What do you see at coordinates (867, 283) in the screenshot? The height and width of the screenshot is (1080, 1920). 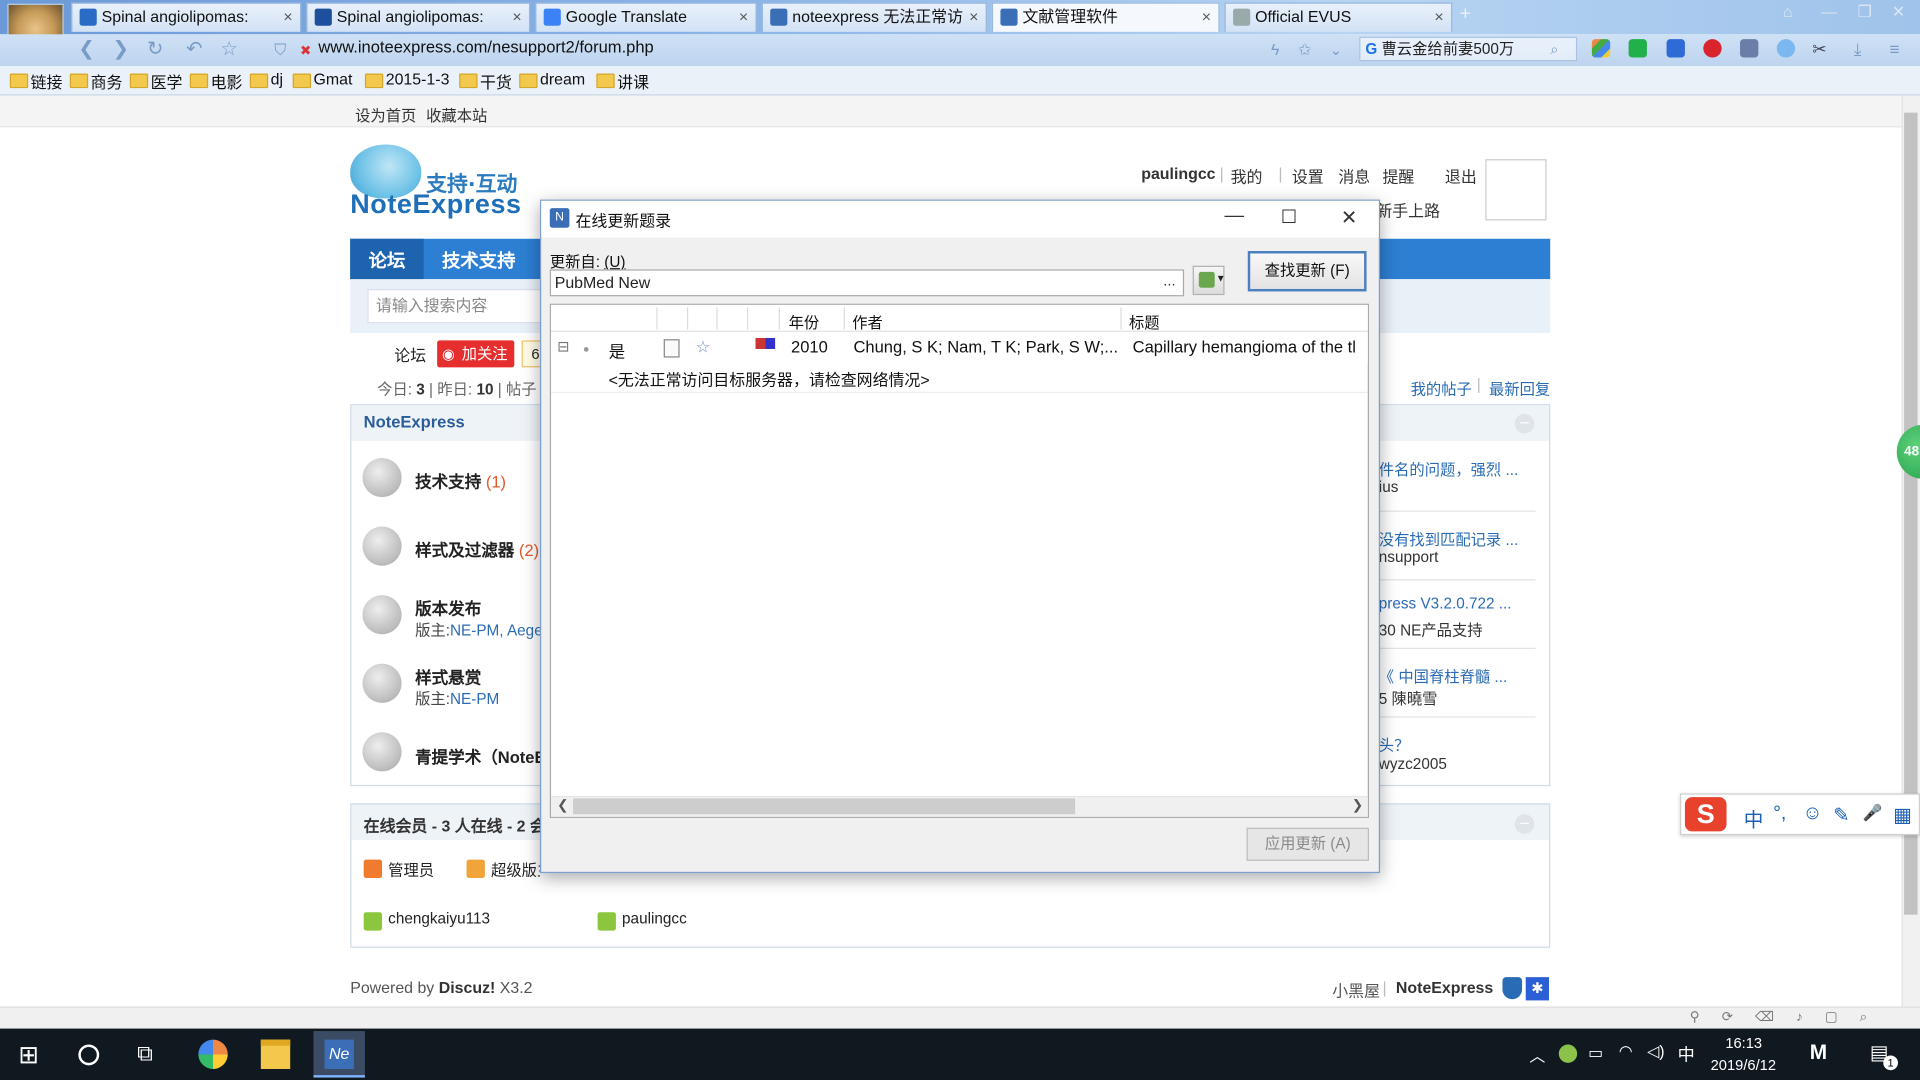 I see `source-field: PubMed New` at bounding box center [867, 283].